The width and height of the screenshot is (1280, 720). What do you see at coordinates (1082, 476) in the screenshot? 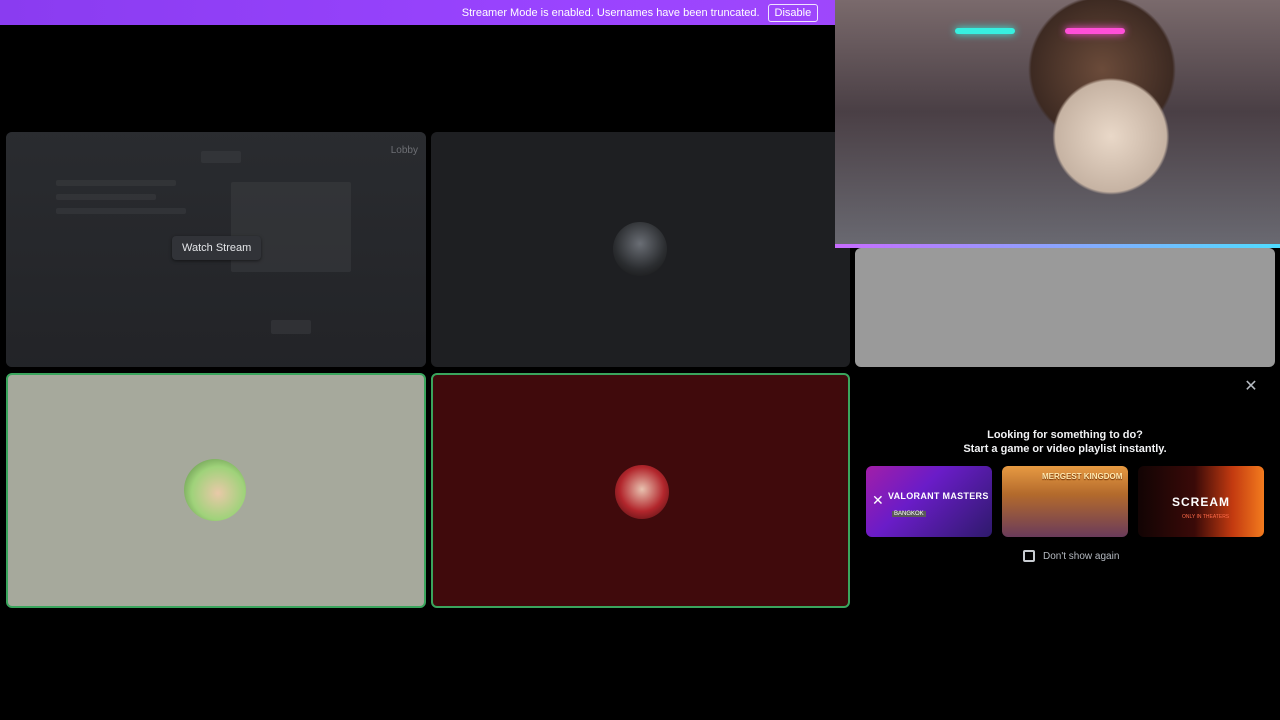
I see `activity-card-label: MERGEST KINGDOM` at bounding box center [1082, 476].